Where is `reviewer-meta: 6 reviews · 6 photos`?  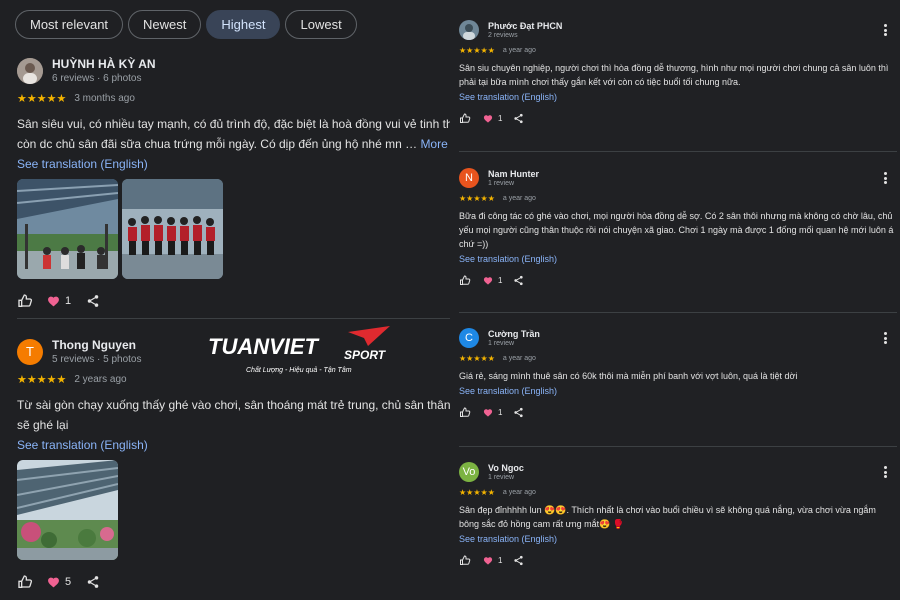
reviewer-meta: 6 reviews · 6 photos is located at coordinates (97, 78).